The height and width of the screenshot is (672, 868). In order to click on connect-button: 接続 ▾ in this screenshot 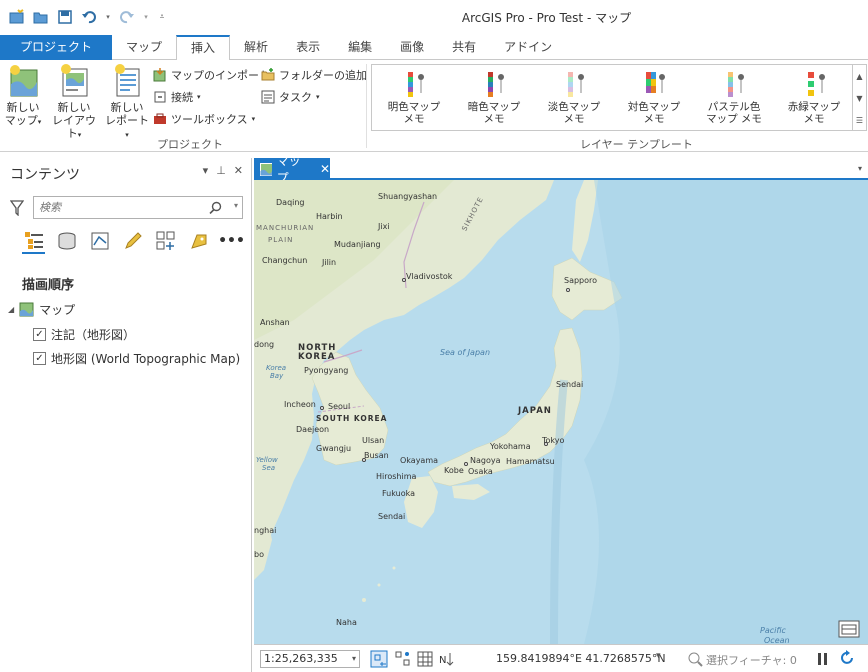, I will do `click(177, 97)`.